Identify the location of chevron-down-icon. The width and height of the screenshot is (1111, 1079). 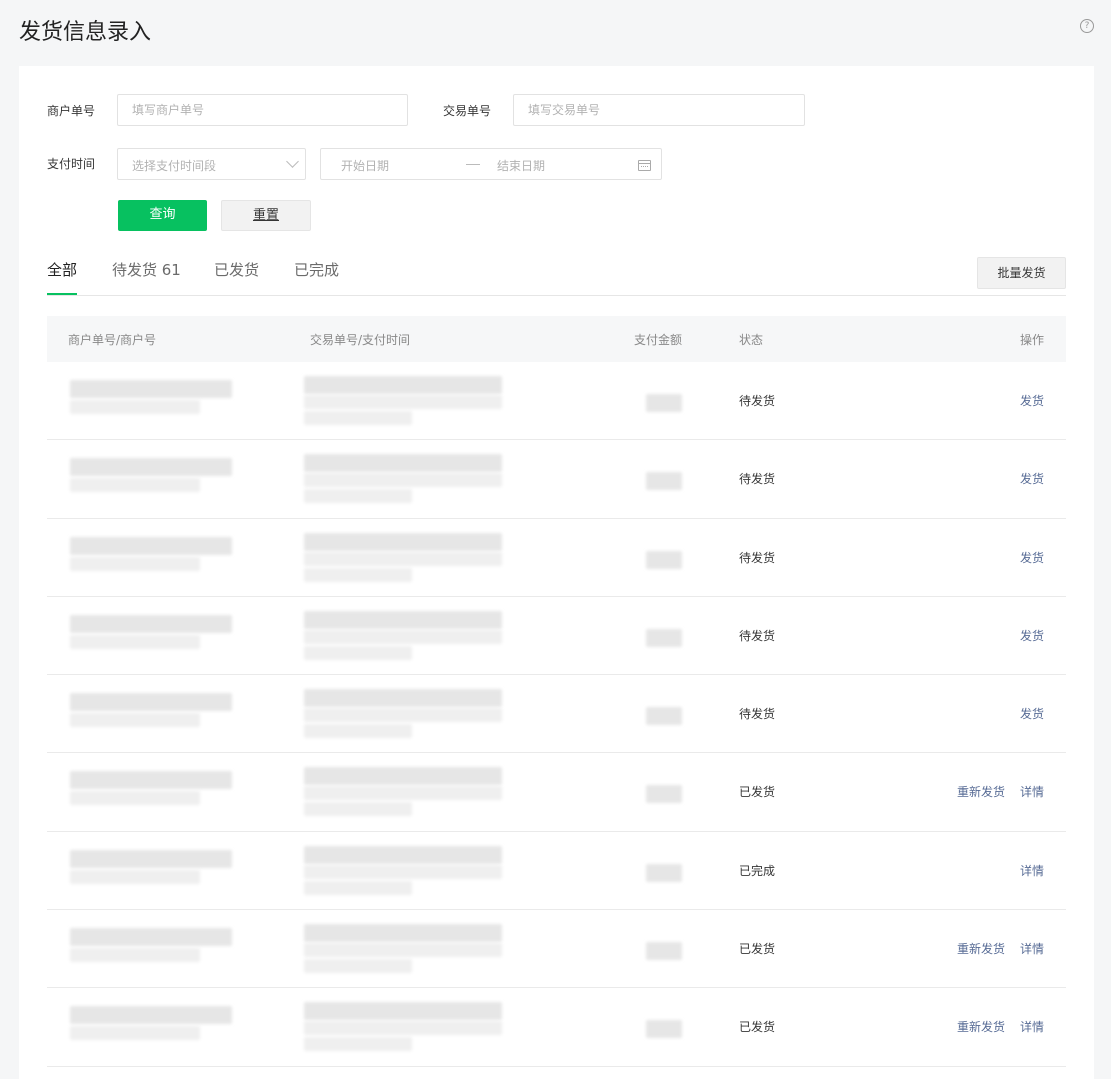
(292, 161).